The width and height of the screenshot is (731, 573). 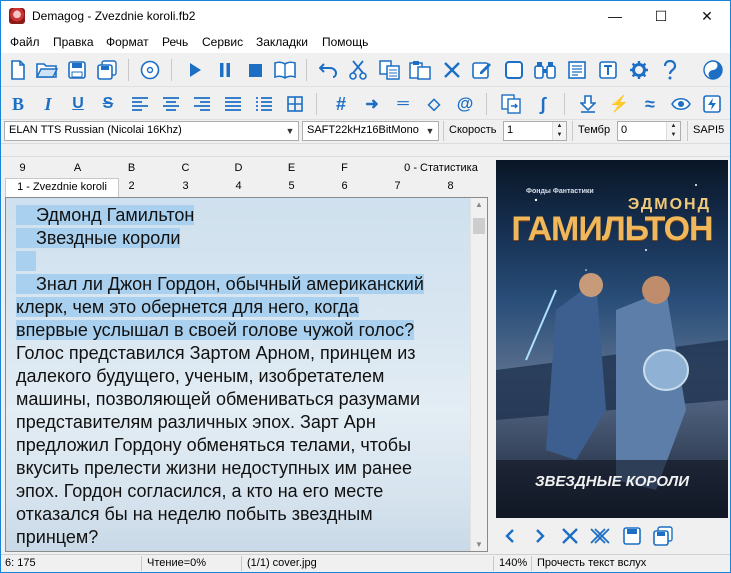 I want to click on save-icon, so click(x=77, y=70).